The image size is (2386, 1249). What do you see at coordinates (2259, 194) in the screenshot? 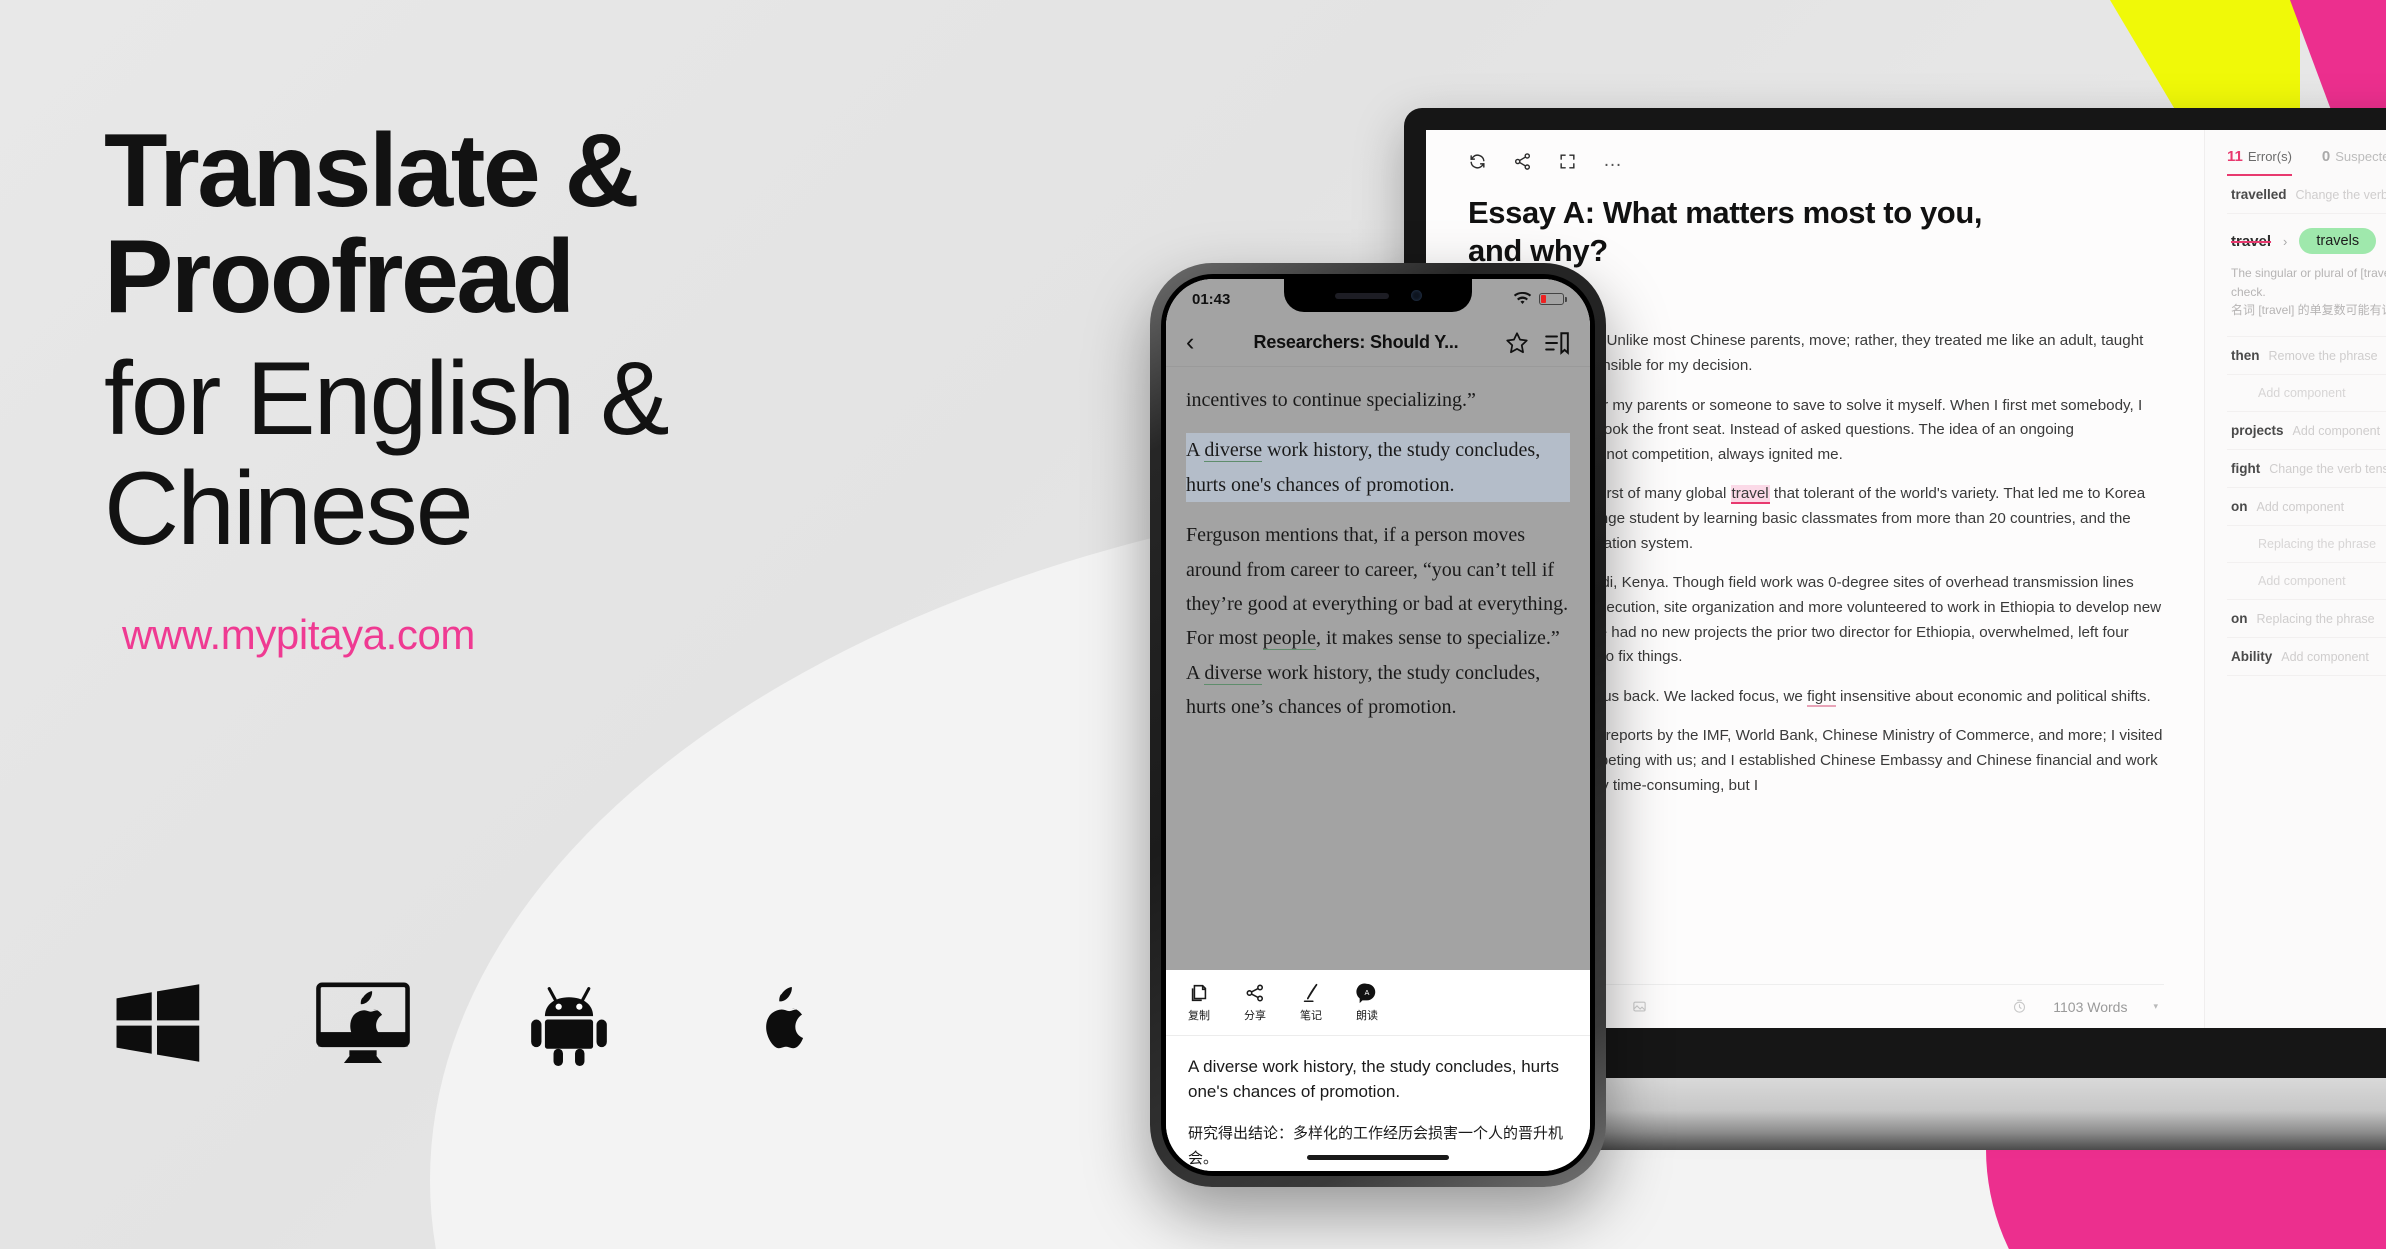
I see `suggestion-word: travelled` at bounding box center [2259, 194].